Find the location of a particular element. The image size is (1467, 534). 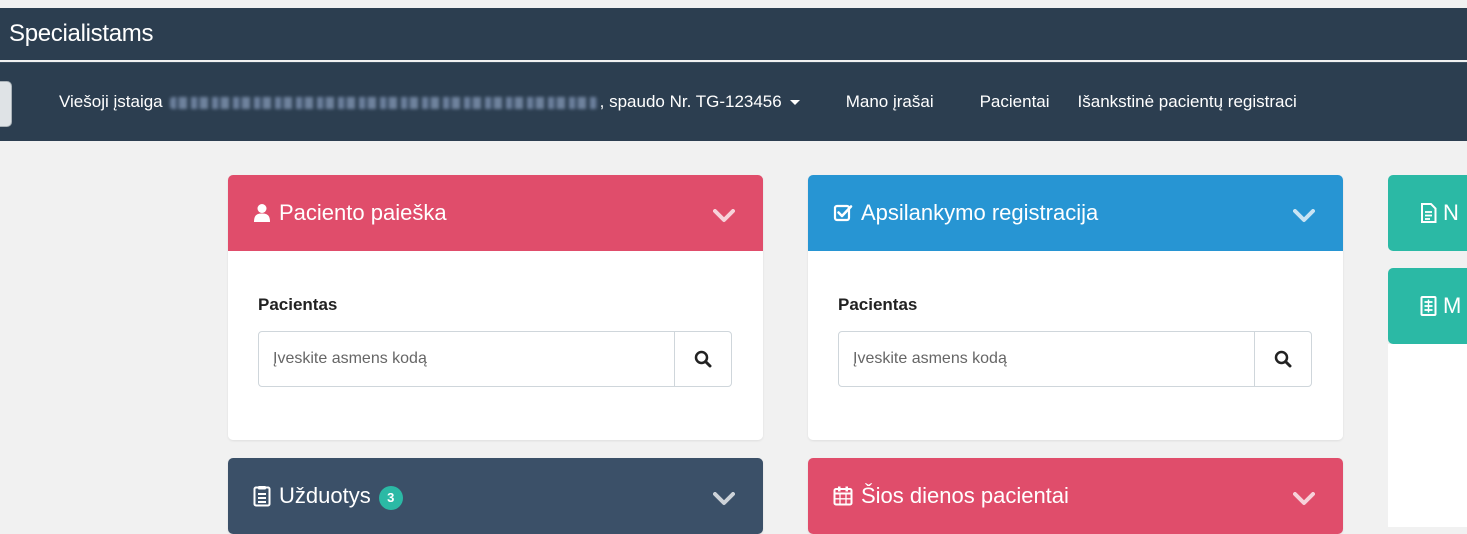

visit-search-input-group is located at coordinates (1075, 359).